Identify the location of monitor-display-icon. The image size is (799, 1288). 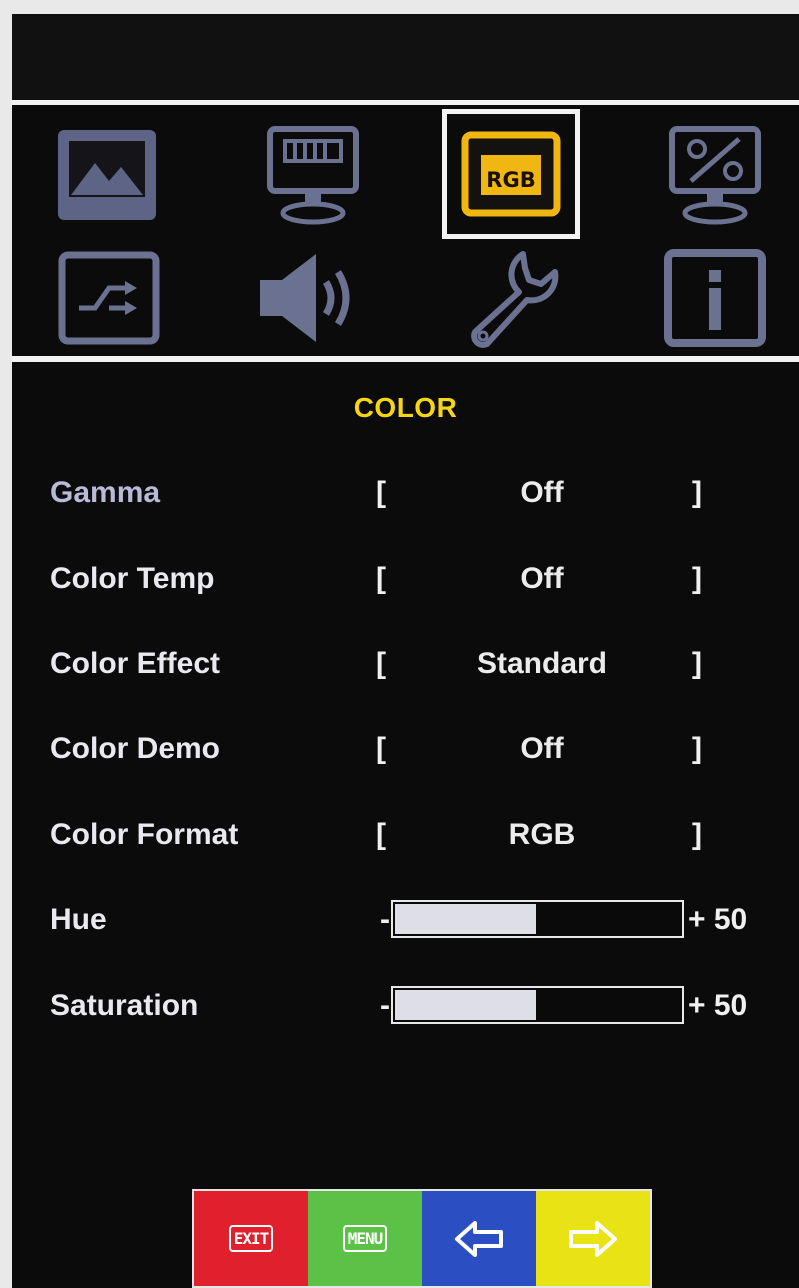
(313, 175).